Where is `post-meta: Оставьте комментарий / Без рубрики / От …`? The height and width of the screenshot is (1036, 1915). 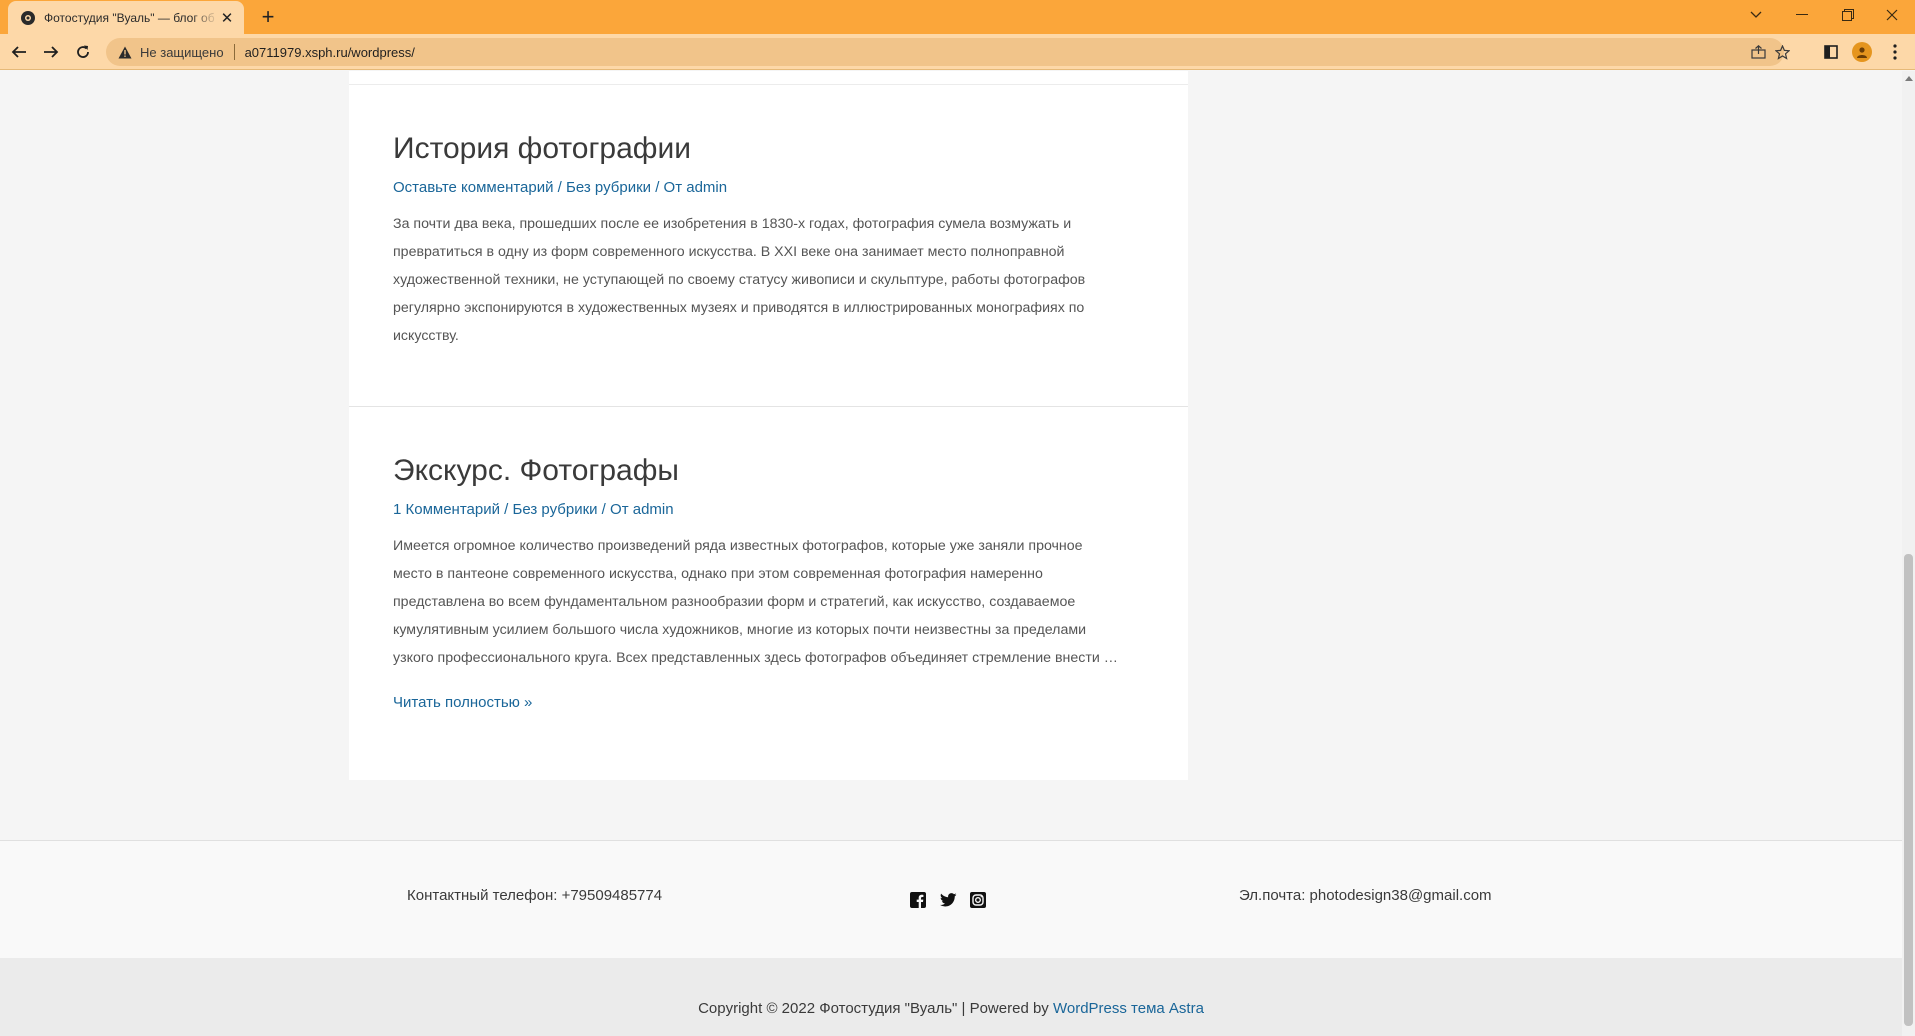
post-meta: Оставьте комментарий / Без рубрики / От … is located at coordinates (773, 187).